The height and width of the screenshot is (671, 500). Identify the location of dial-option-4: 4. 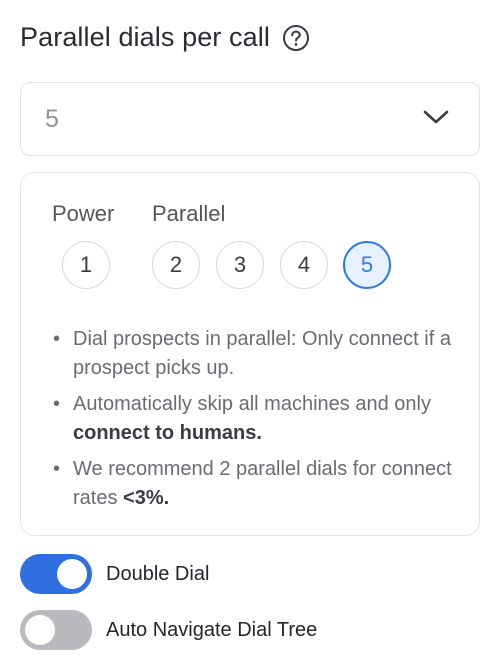
(304, 265).